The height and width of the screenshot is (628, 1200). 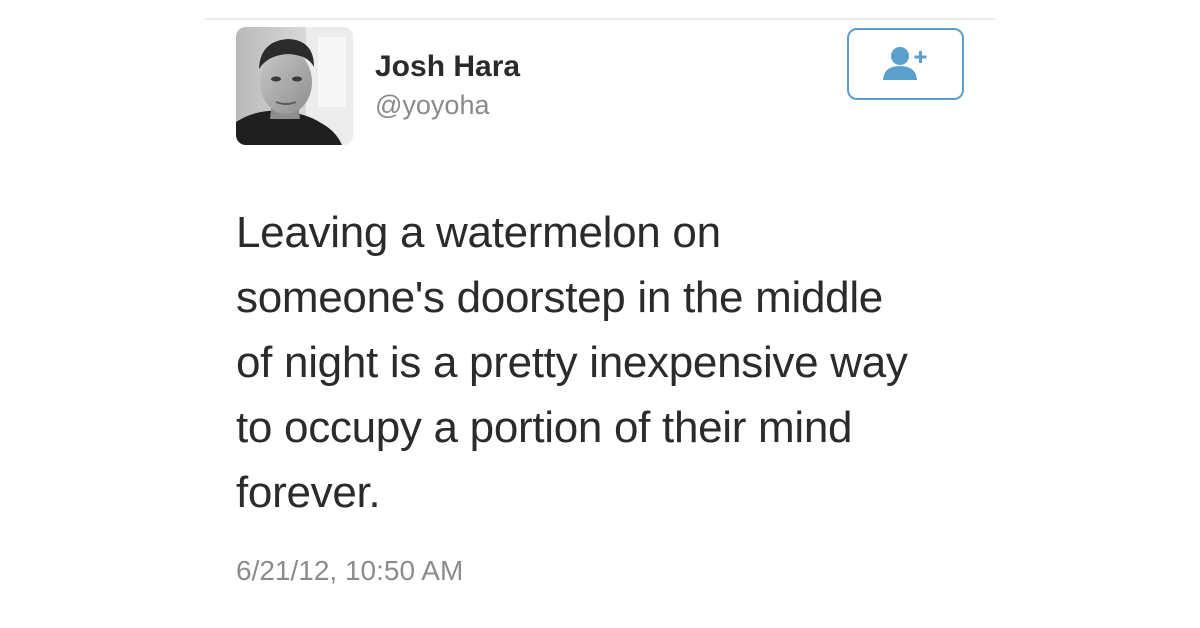 What do you see at coordinates (447, 67) in the screenshot?
I see `author-name: Josh Hara` at bounding box center [447, 67].